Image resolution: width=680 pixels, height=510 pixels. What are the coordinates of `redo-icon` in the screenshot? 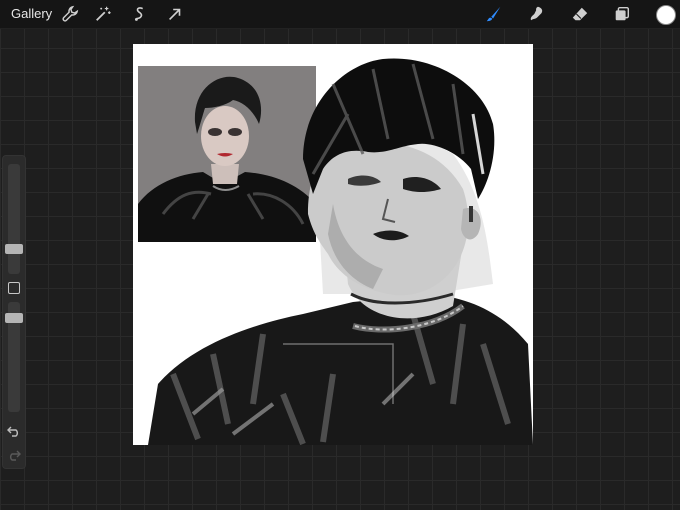 It's located at (15, 455).